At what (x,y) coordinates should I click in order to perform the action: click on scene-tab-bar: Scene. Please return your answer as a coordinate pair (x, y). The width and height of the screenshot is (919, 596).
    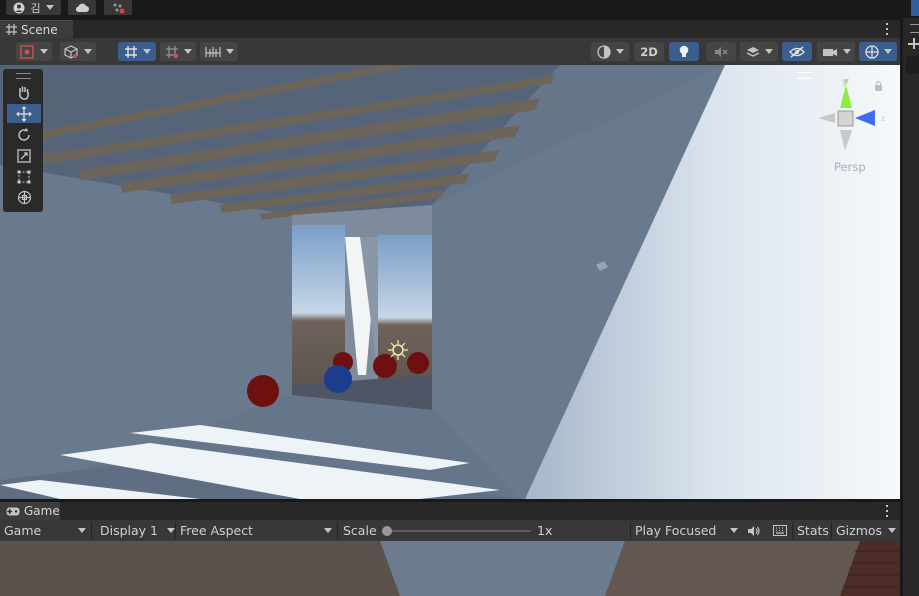
    Looking at the image, I should click on (450, 29).